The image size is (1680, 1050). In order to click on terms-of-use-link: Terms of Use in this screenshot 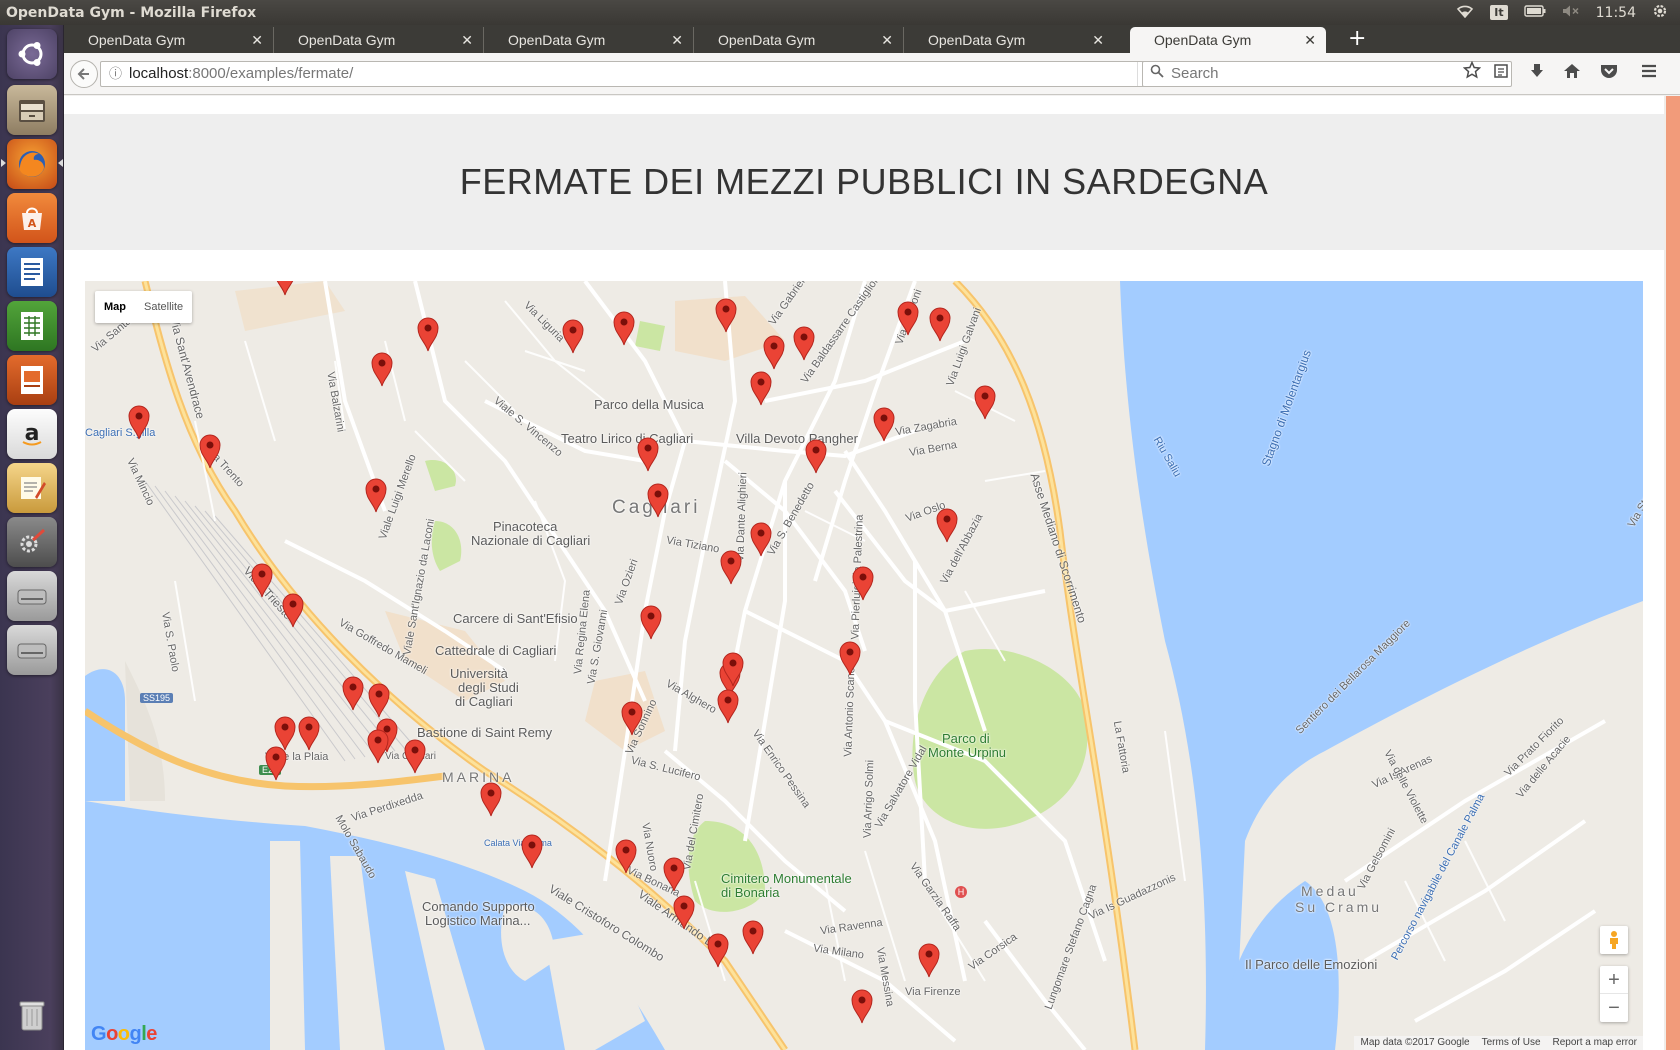, I will do `click(1511, 1043)`.